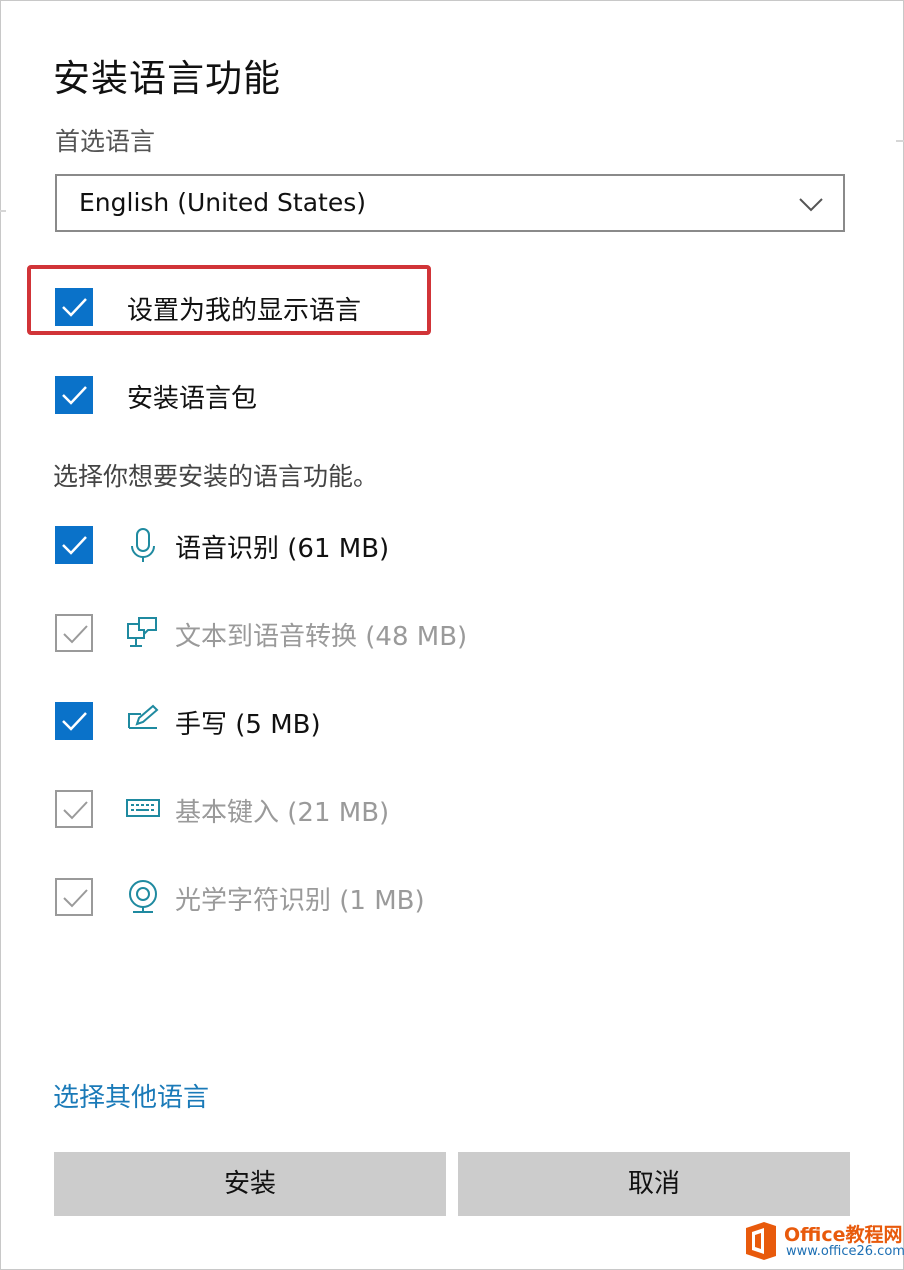  What do you see at coordinates (216, 476) in the screenshot?
I see `features-hint: 选择你想要安装的语言功能。` at bounding box center [216, 476].